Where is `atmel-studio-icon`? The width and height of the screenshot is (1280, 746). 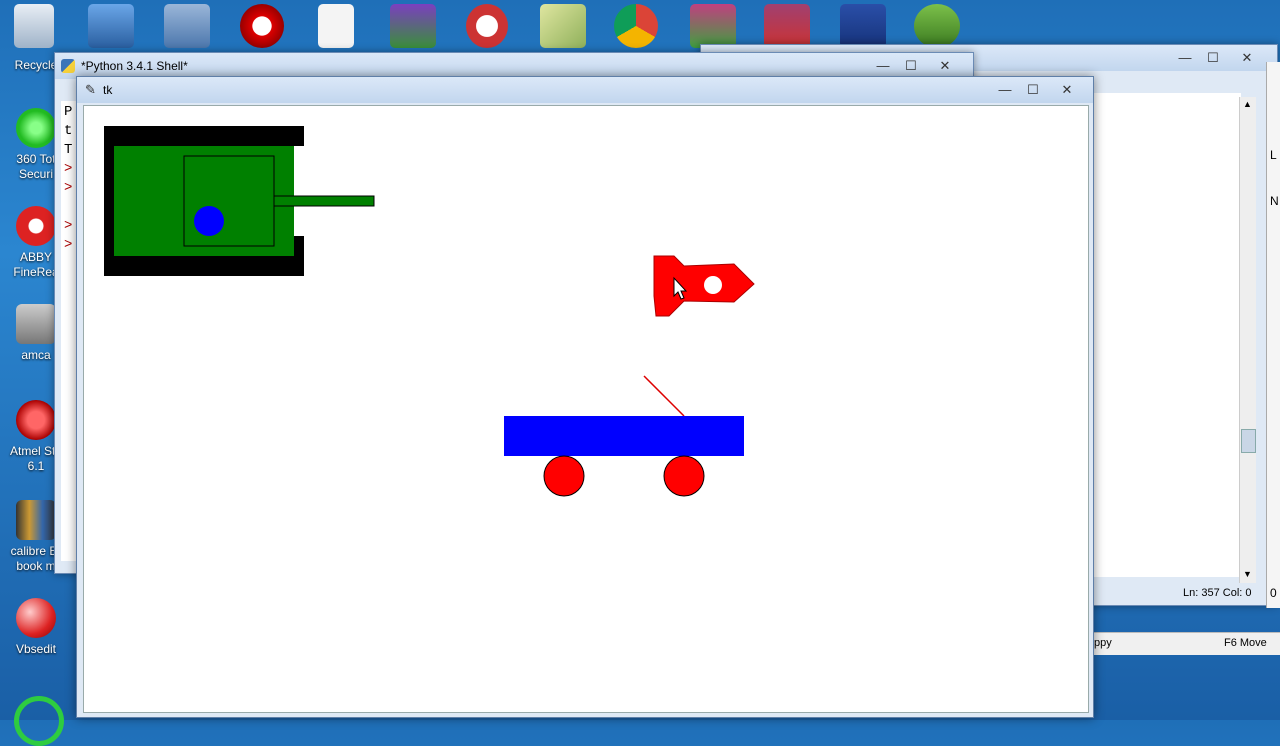 atmel-studio-icon is located at coordinates (36, 420).